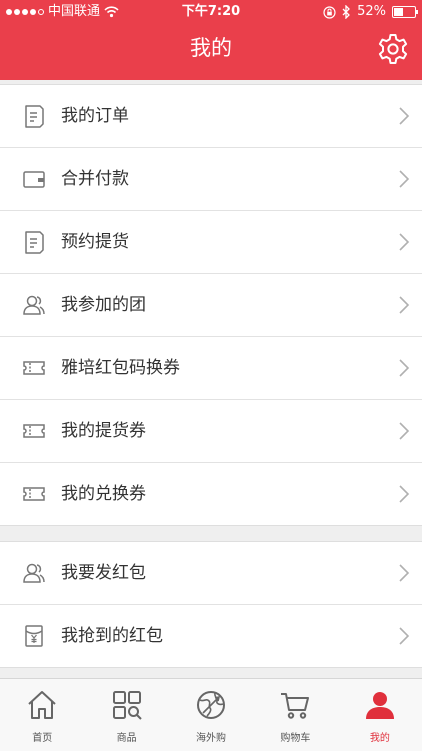 The image size is (422, 751). What do you see at coordinates (211, 431) in the screenshot?
I see `menu-item-pickup-coupons: 我的提货券` at bounding box center [211, 431].